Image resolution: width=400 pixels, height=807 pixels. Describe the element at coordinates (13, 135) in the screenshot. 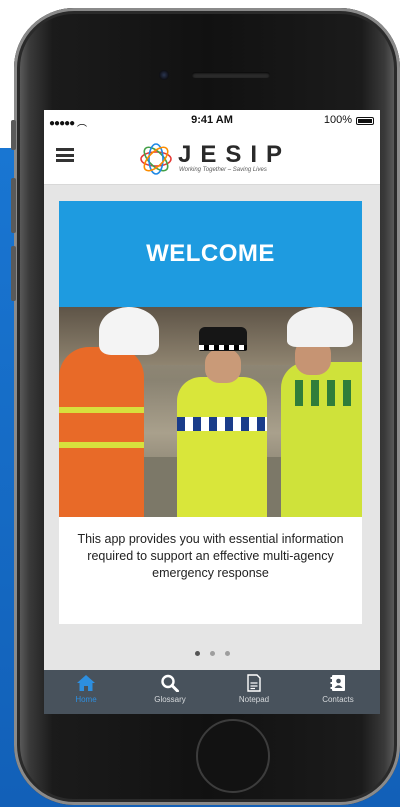

I see `mute-switch` at that location.